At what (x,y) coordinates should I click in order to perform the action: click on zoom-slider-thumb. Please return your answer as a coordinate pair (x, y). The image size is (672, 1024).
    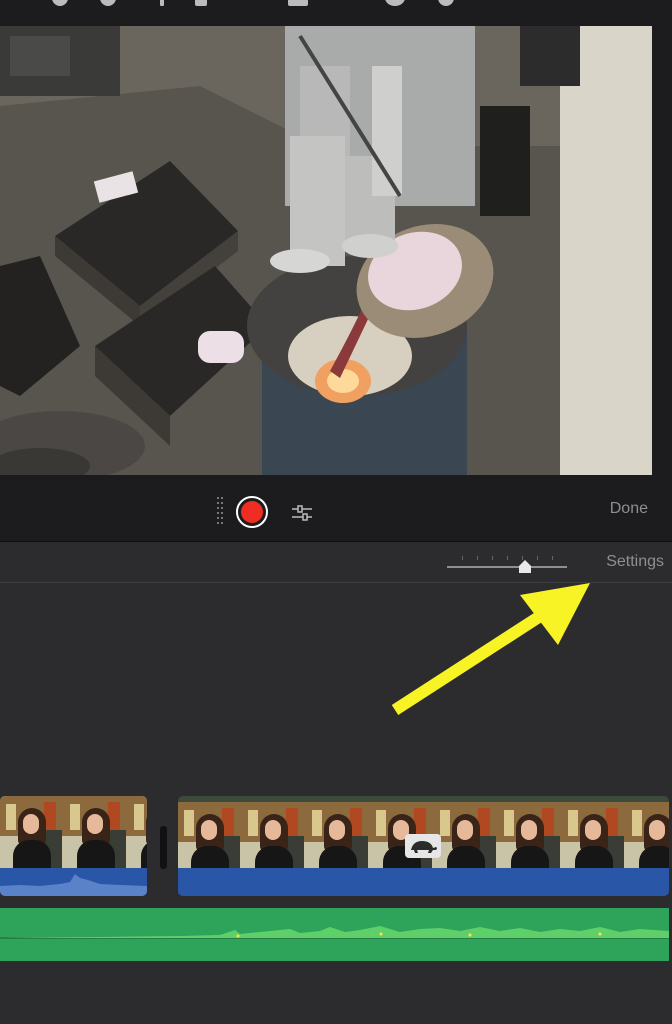
    Looking at the image, I should click on (525, 566).